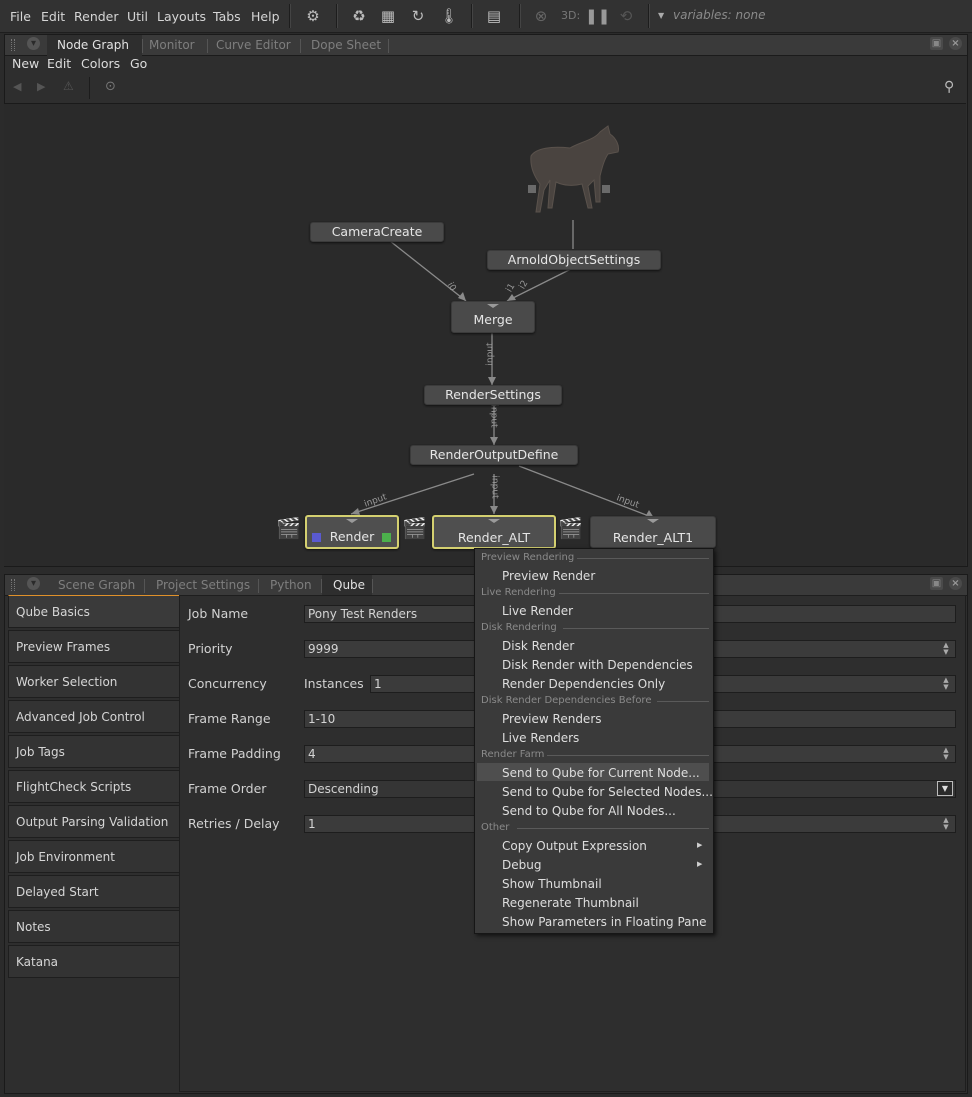 The width and height of the screenshot is (972, 1097). What do you see at coordinates (493, 416) in the screenshot?
I see `port-label-input-settings: input` at bounding box center [493, 416].